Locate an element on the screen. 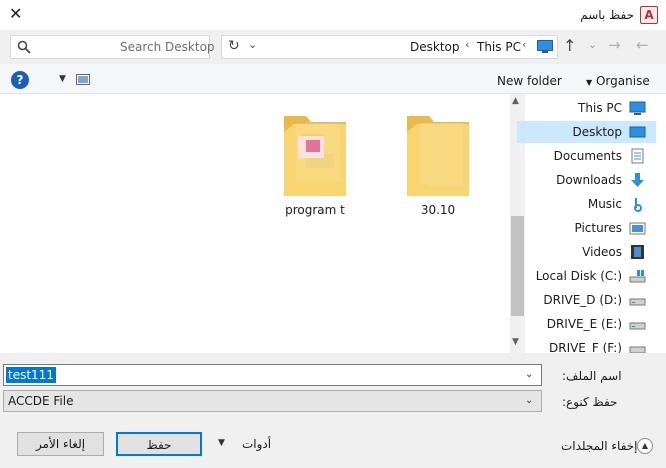 This screenshot has height=468, width=666. nav-item-drive-e: DRIVE_E (E:) is located at coordinates (586, 324).